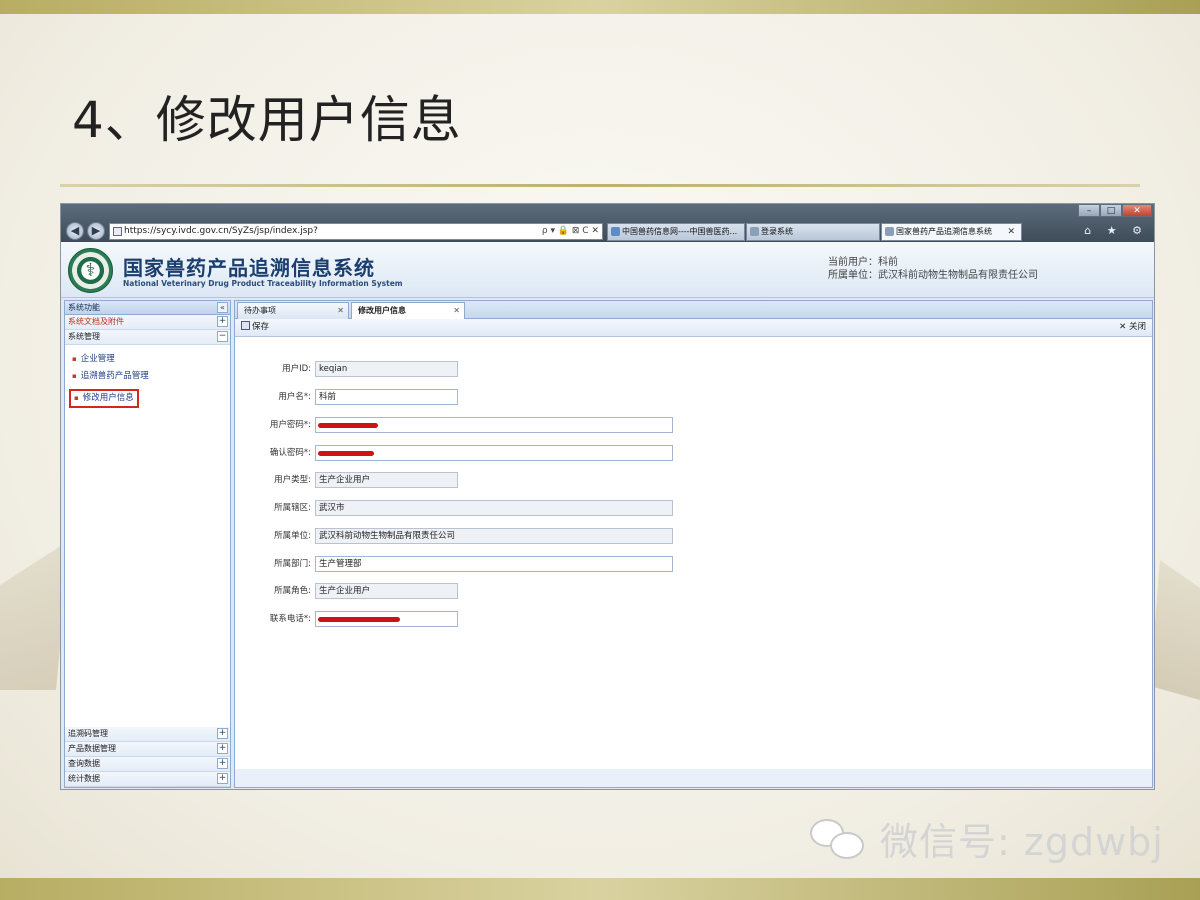  I want to click on sidebar-section-label: 追溯码管理, so click(88, 733).